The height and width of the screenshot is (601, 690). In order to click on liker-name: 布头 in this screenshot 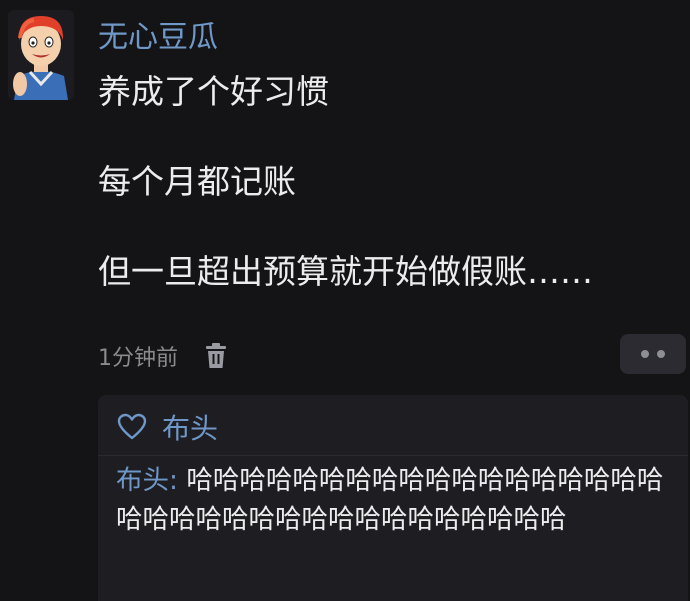, I will do `click(190, 427)`.